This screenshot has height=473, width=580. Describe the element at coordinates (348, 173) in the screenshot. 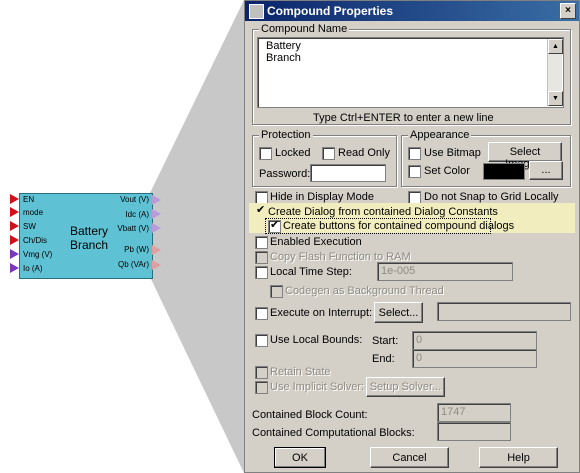

I see `password-input` at that location.